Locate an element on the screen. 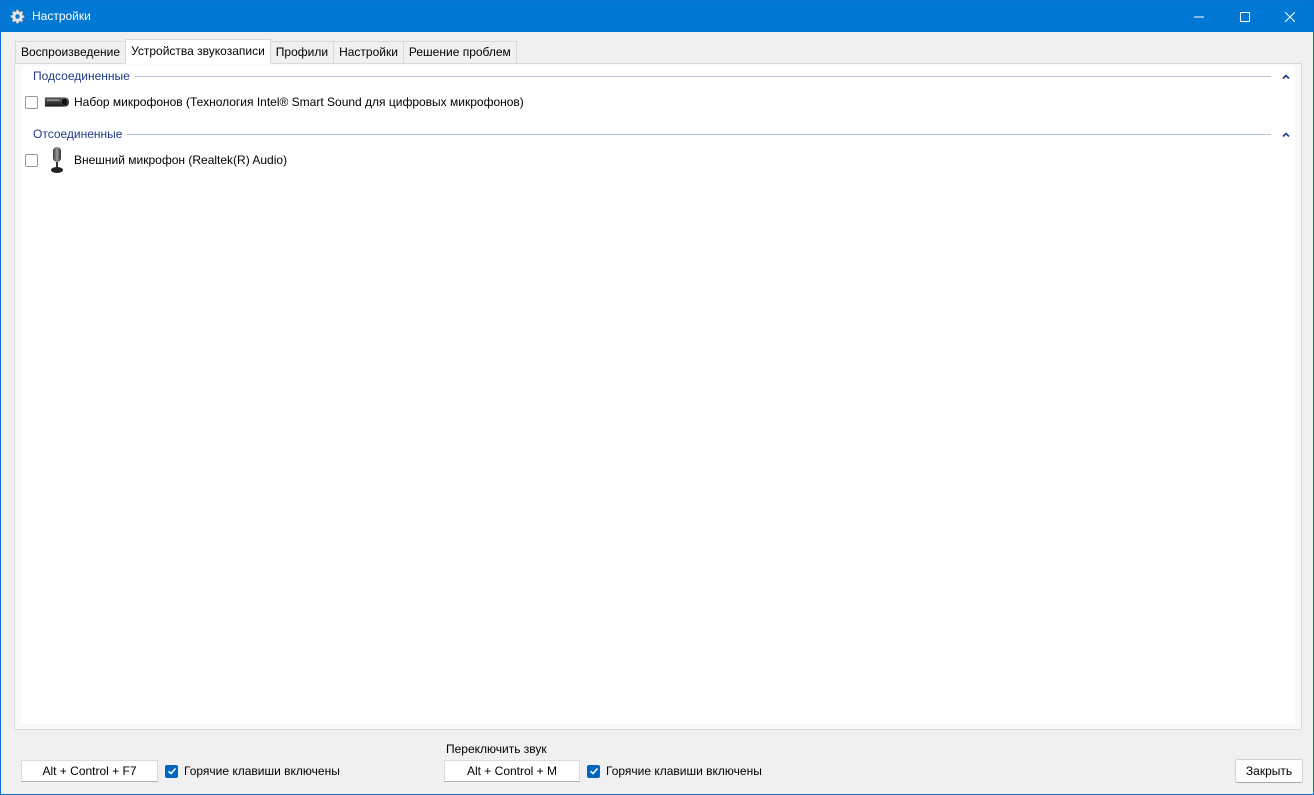 The height and width of the screenshot is (795, 1314). close-icon is located at coordinates (1290, 16).